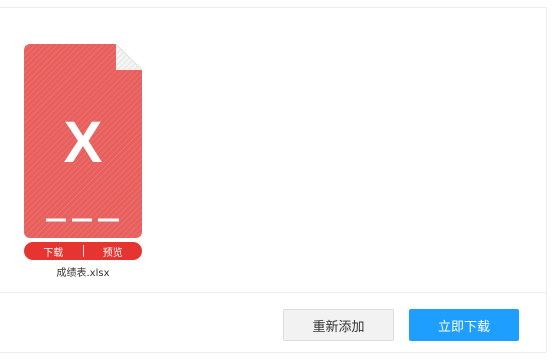  Describe the element at coordinates (546, 179) in the screenshot. I see `right-border` at that location.